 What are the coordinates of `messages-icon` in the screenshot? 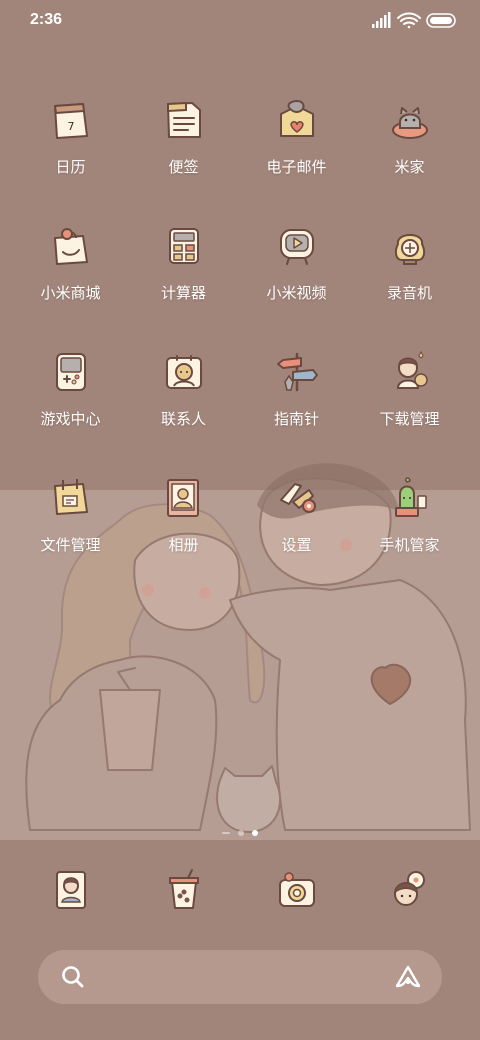 It's located at (184, 890).